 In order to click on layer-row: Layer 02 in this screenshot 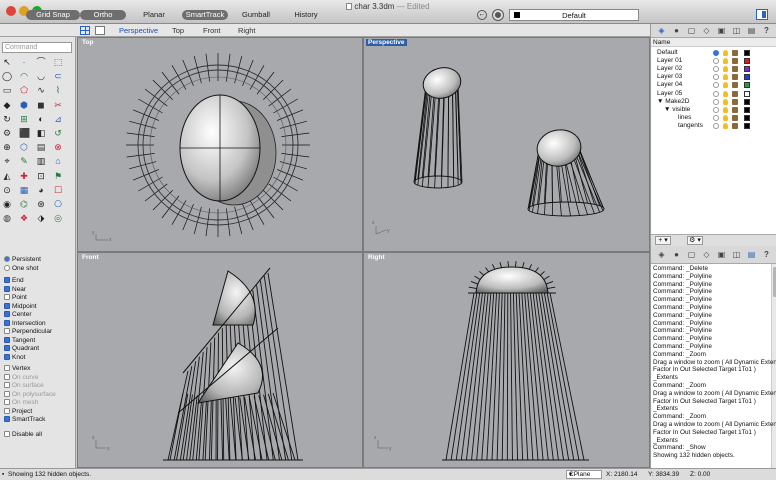, I will do `click(713, 69)`.